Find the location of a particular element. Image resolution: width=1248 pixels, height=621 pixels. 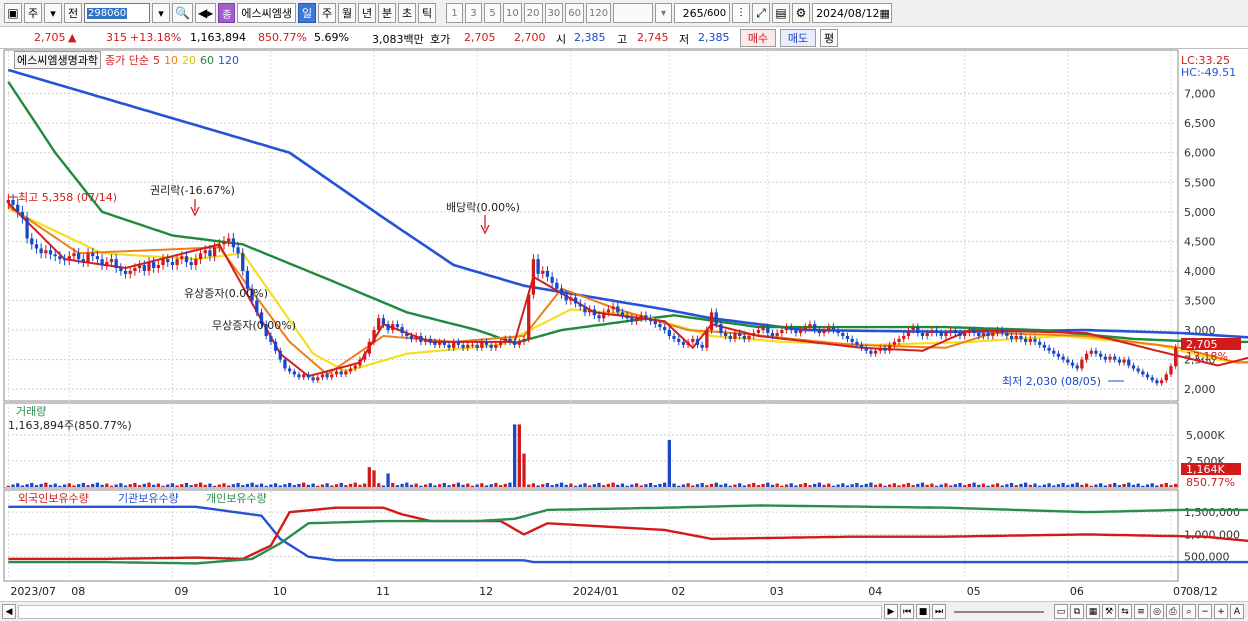

interval-10: 10 is located at coordinates (512, 13).